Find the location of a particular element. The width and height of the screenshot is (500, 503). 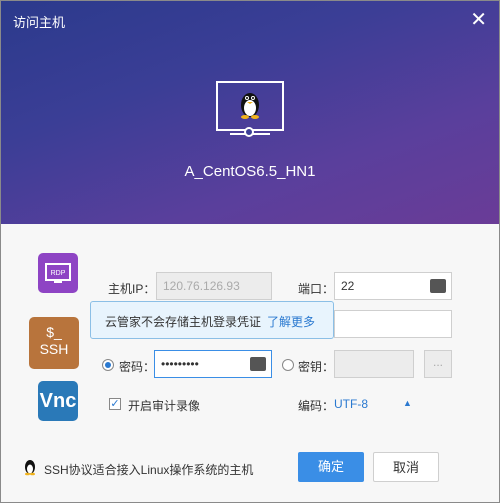

monitor-icon is located at coordinates (250, 106).